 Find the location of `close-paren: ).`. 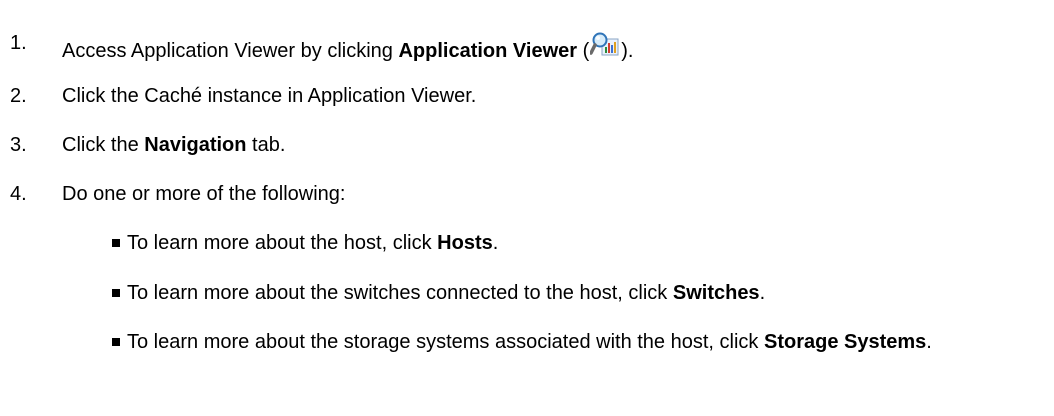

close-paren: ). is located at coordinates (627, 51).